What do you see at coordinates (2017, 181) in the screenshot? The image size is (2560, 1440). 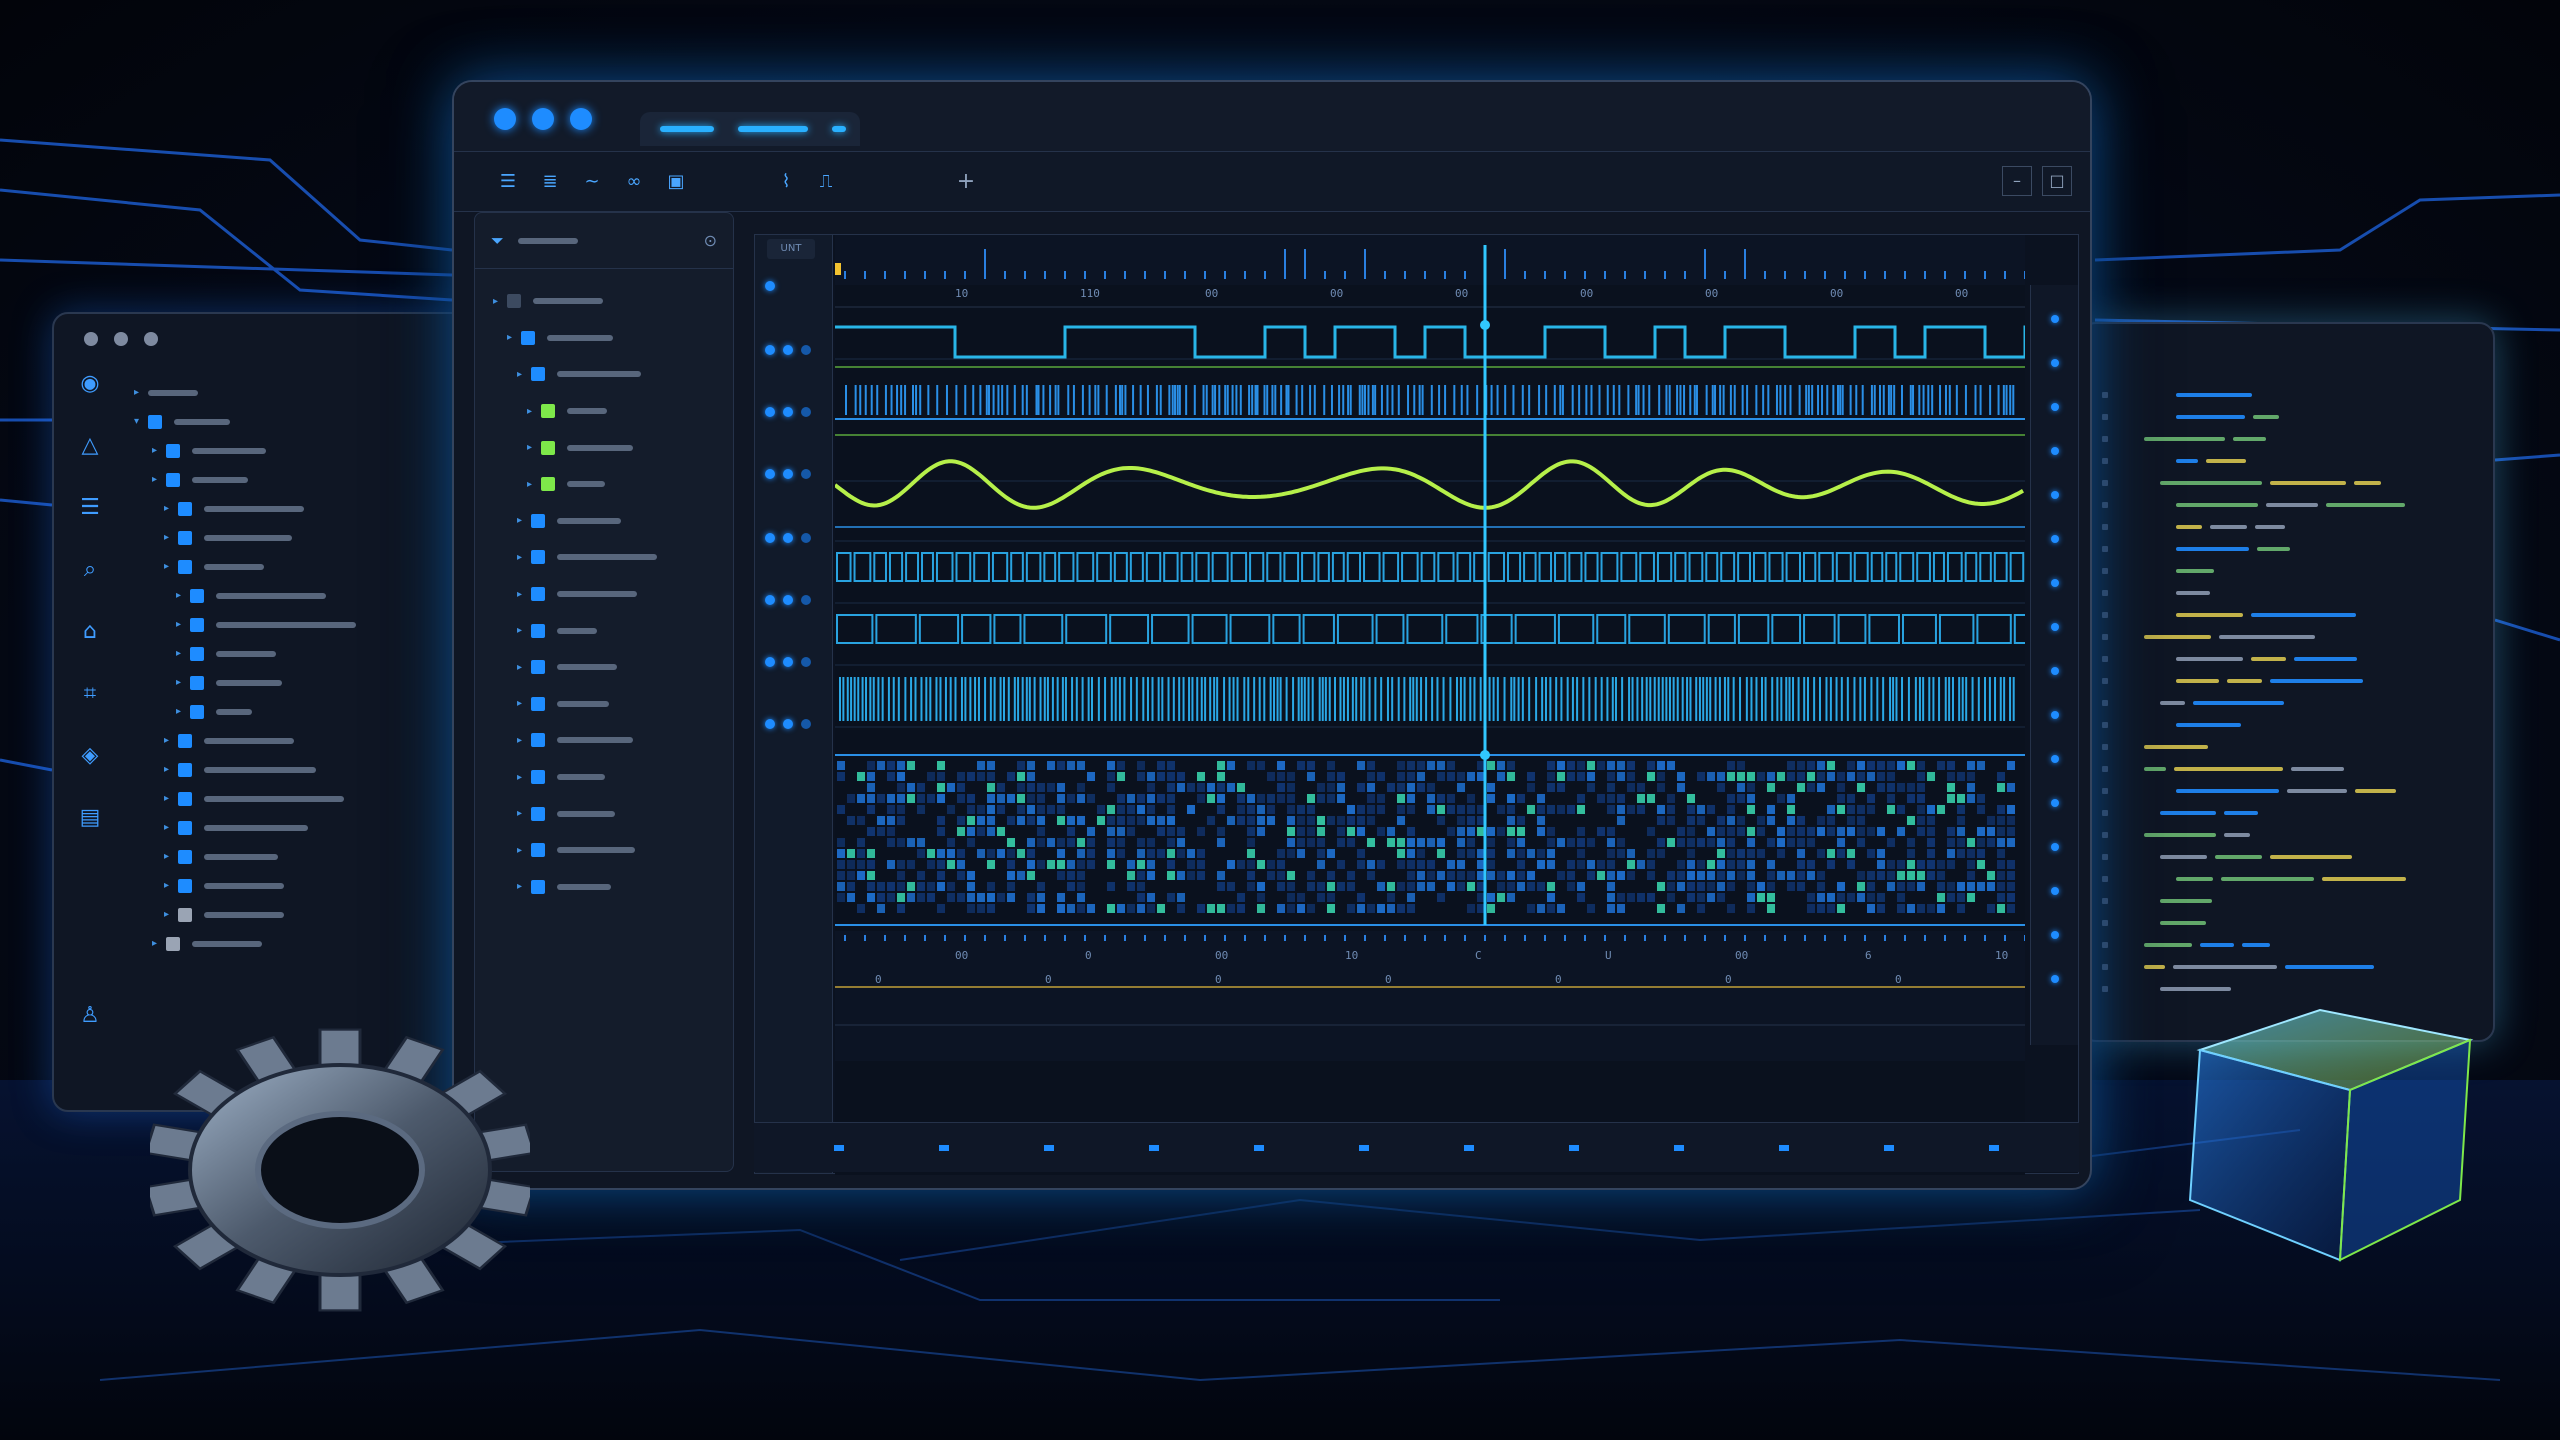 I see `minimize-icon: –` at bounding box center [2017, 181].